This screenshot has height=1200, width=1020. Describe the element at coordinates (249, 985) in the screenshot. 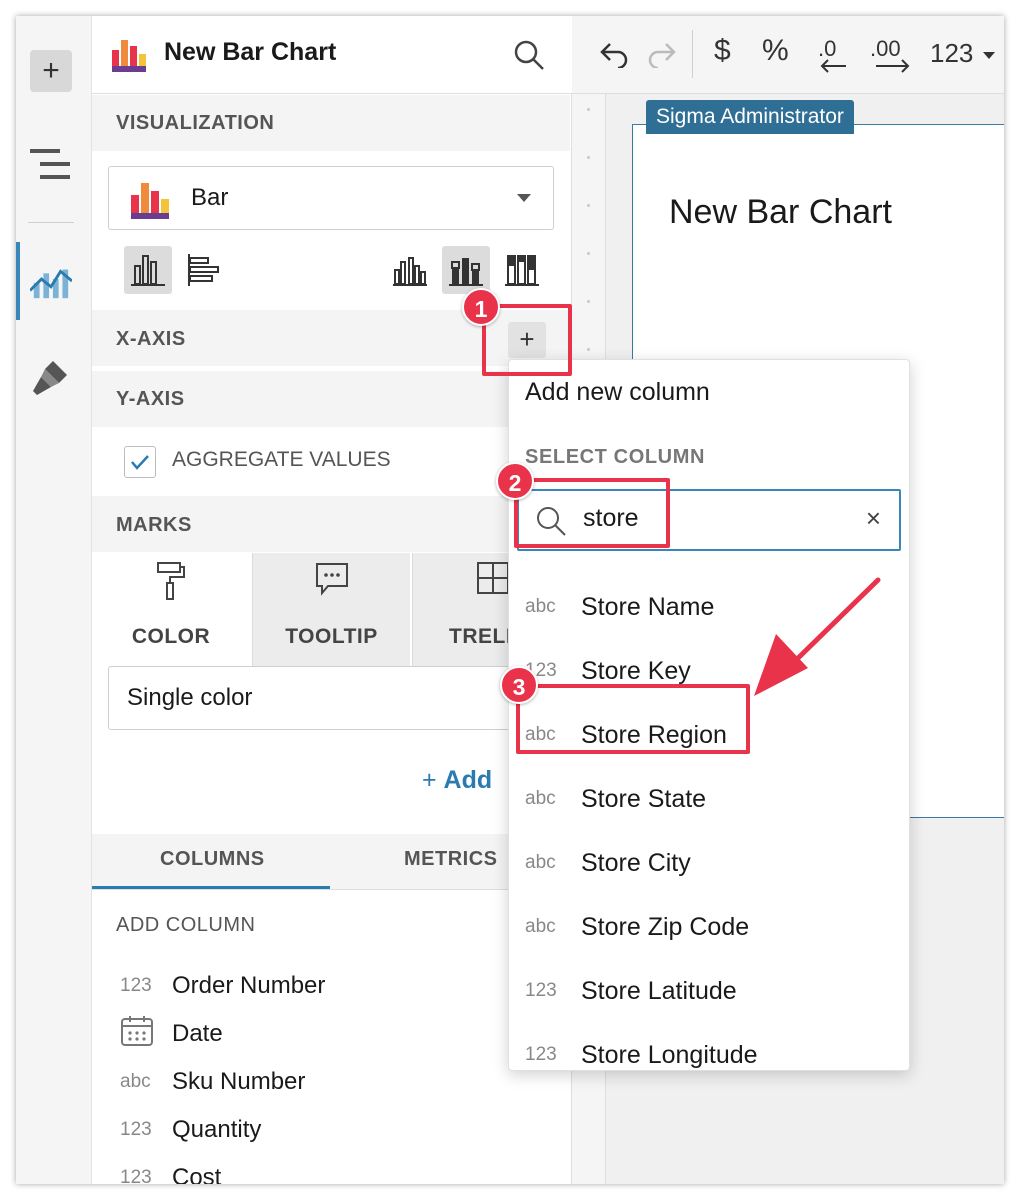

I see `column-name: Order Number` at that location.